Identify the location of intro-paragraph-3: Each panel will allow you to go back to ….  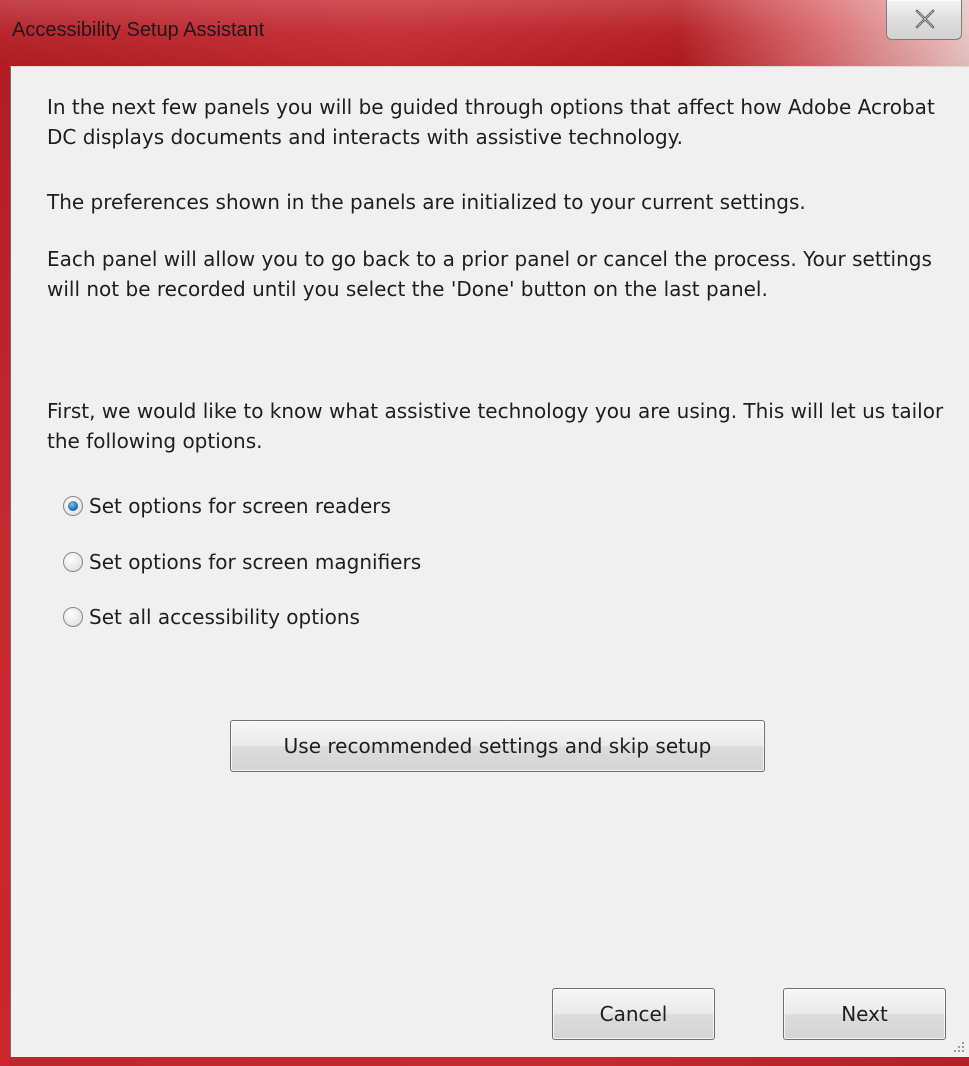
(489, 274).